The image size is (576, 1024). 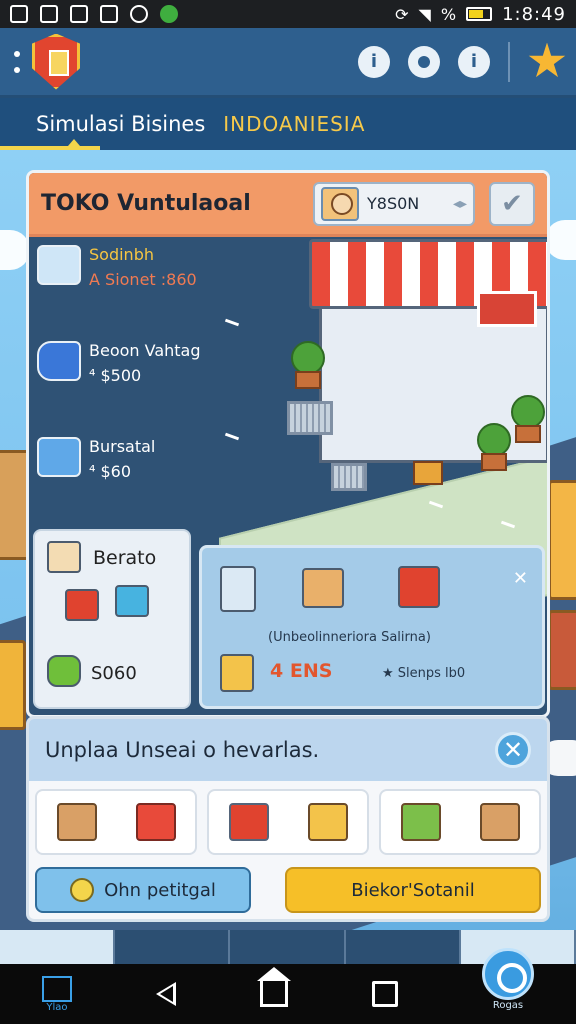 What do you see at coordinates (58, 947) in the screenshot?
I see `nav-tab-home` at bounding box center [58, 947].